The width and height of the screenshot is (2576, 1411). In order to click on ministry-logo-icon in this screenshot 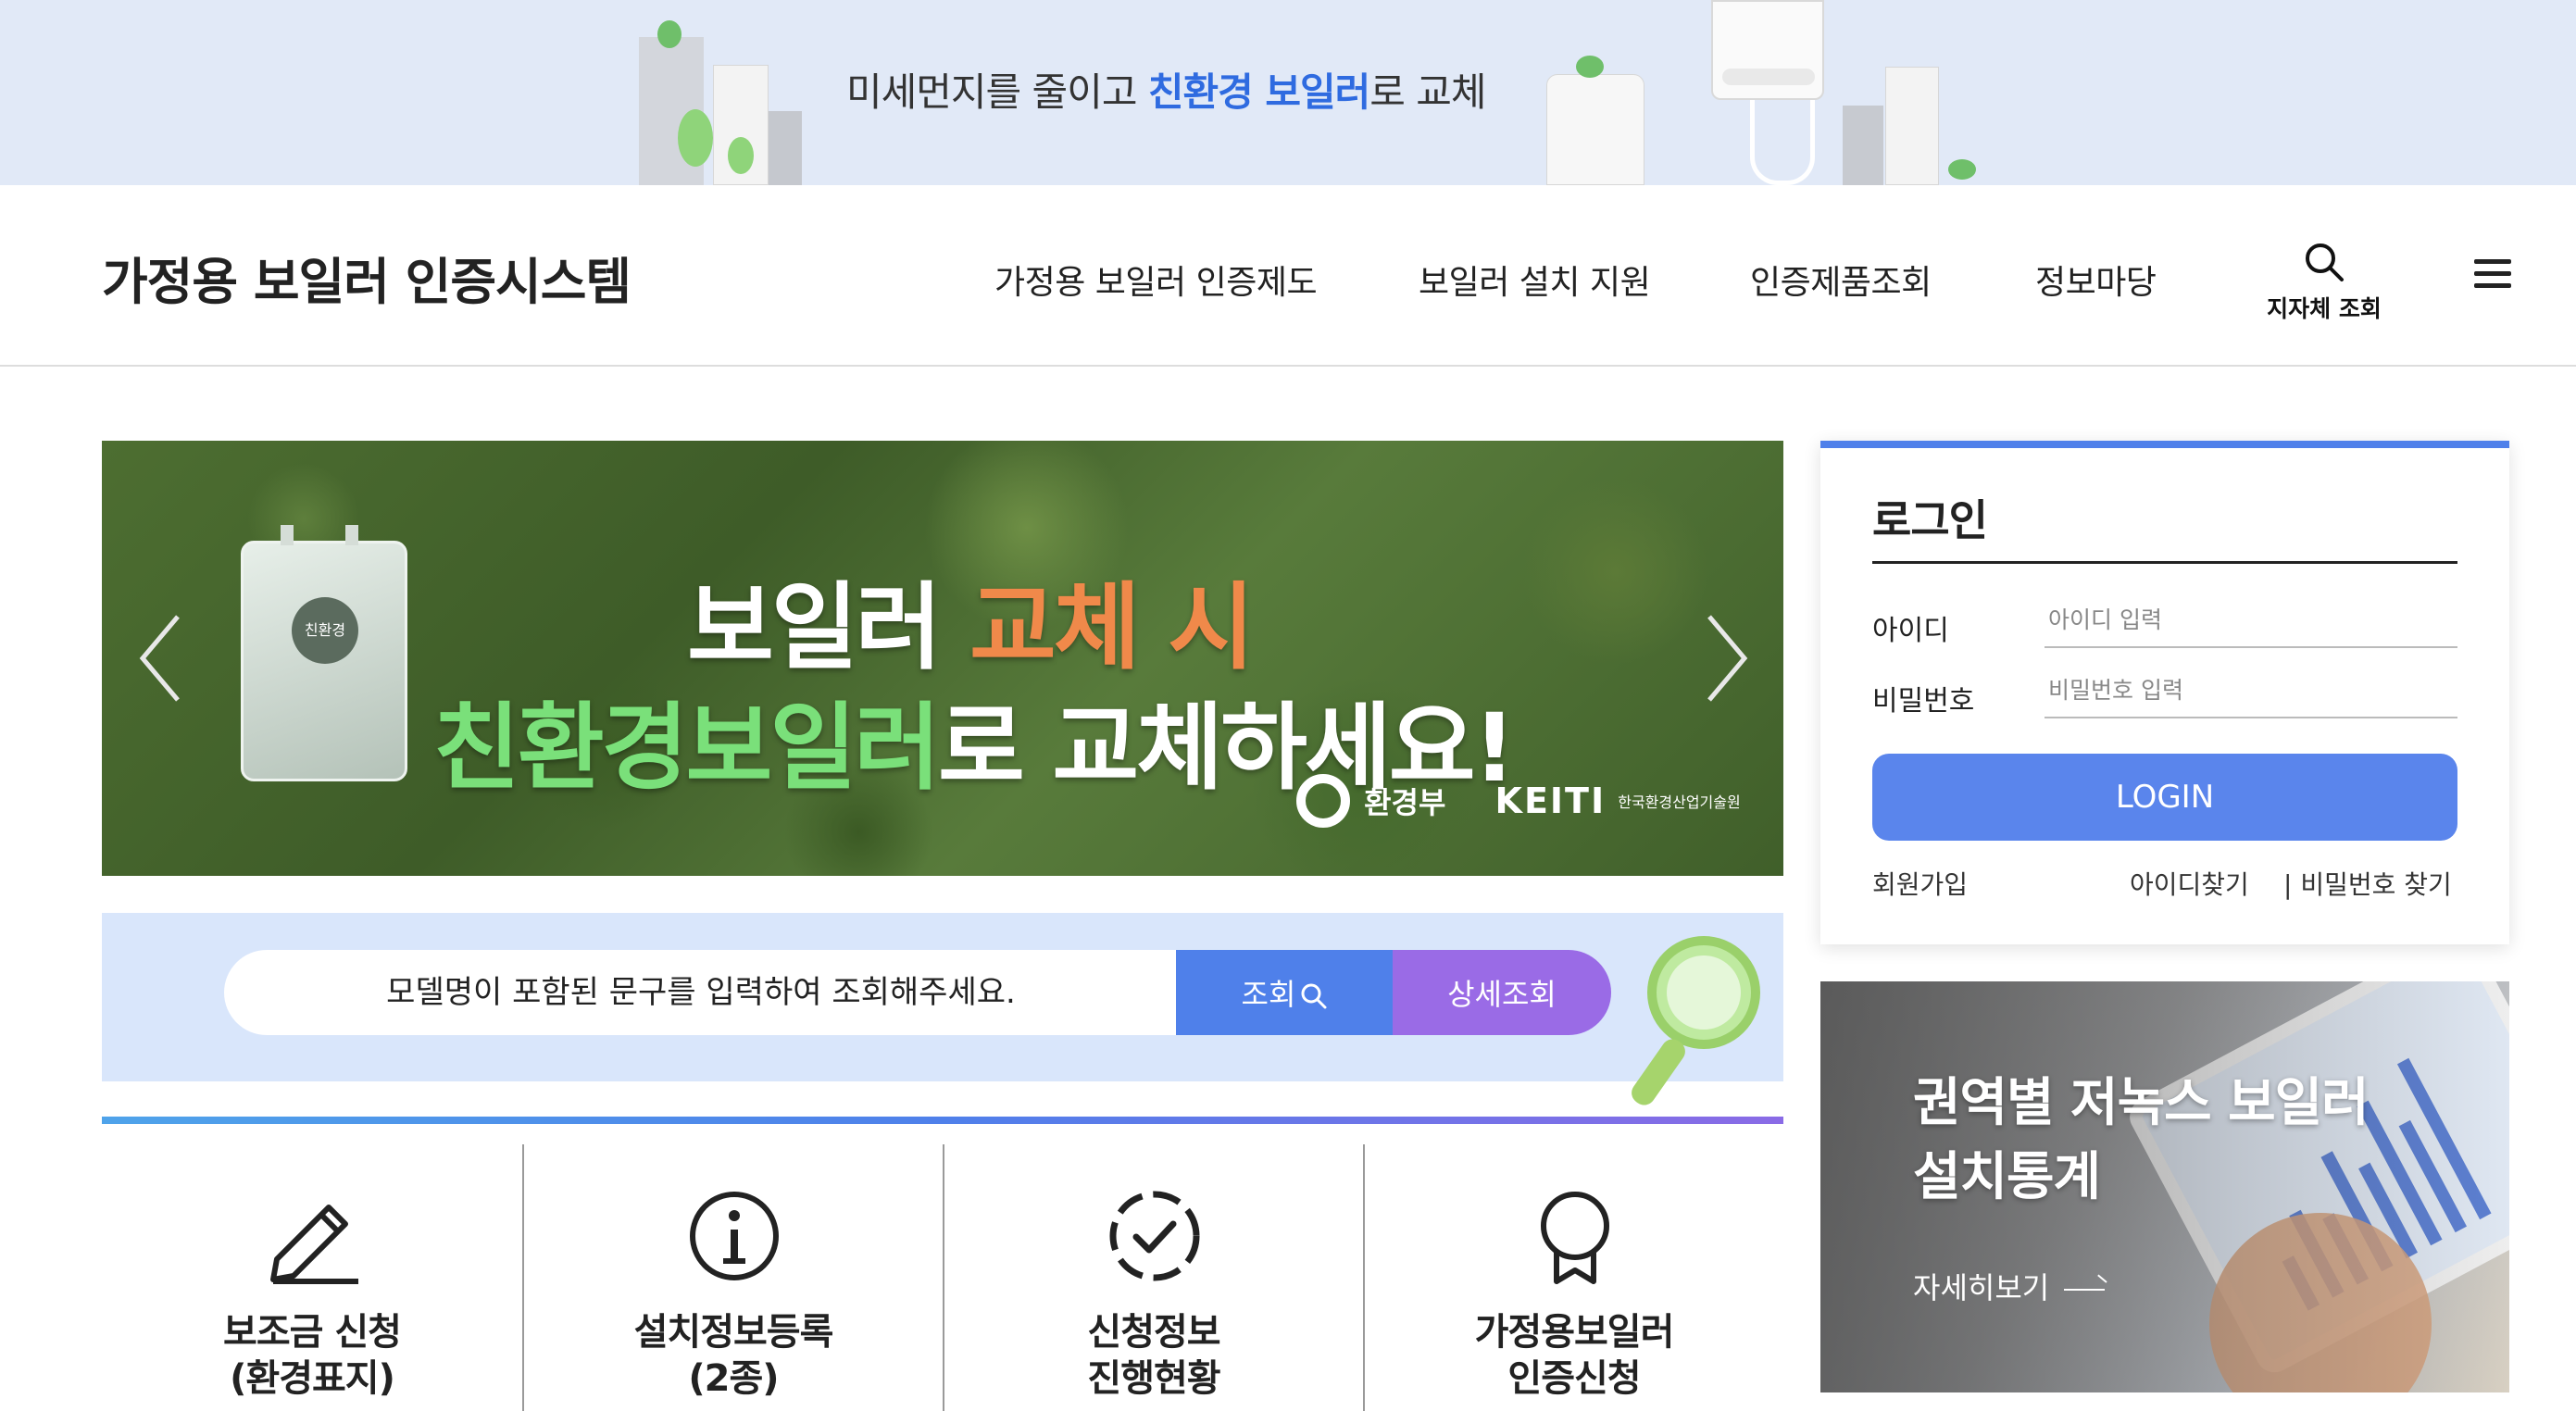, I will do `click(1323, 801)`.